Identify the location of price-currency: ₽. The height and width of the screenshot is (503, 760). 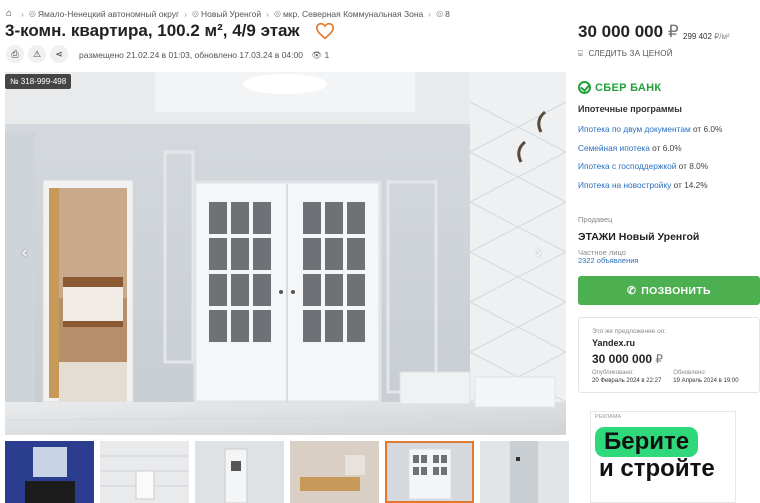
(673, 31).